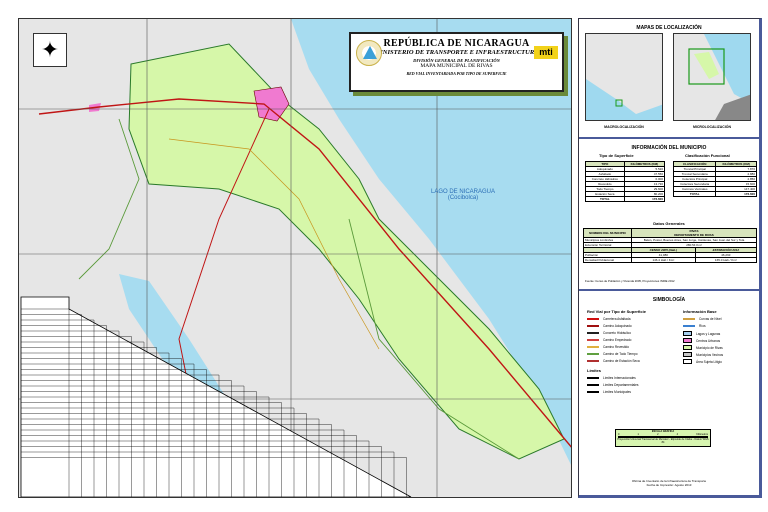 The height and width of the screenshot is (512, 768). I want to click on scale-tick: 0, so click(619, 434).